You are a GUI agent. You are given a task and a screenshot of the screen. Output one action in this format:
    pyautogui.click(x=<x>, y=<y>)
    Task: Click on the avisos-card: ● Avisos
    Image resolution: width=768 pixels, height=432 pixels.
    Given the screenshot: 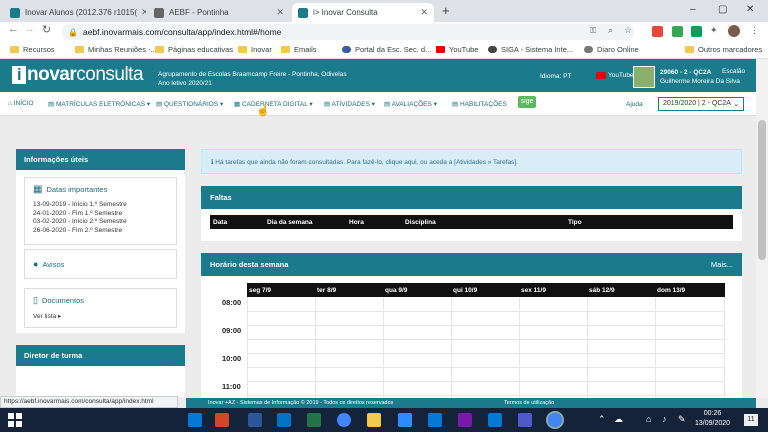 What is the action you would take?
    pyautogui.click(x=100, y=264)
    